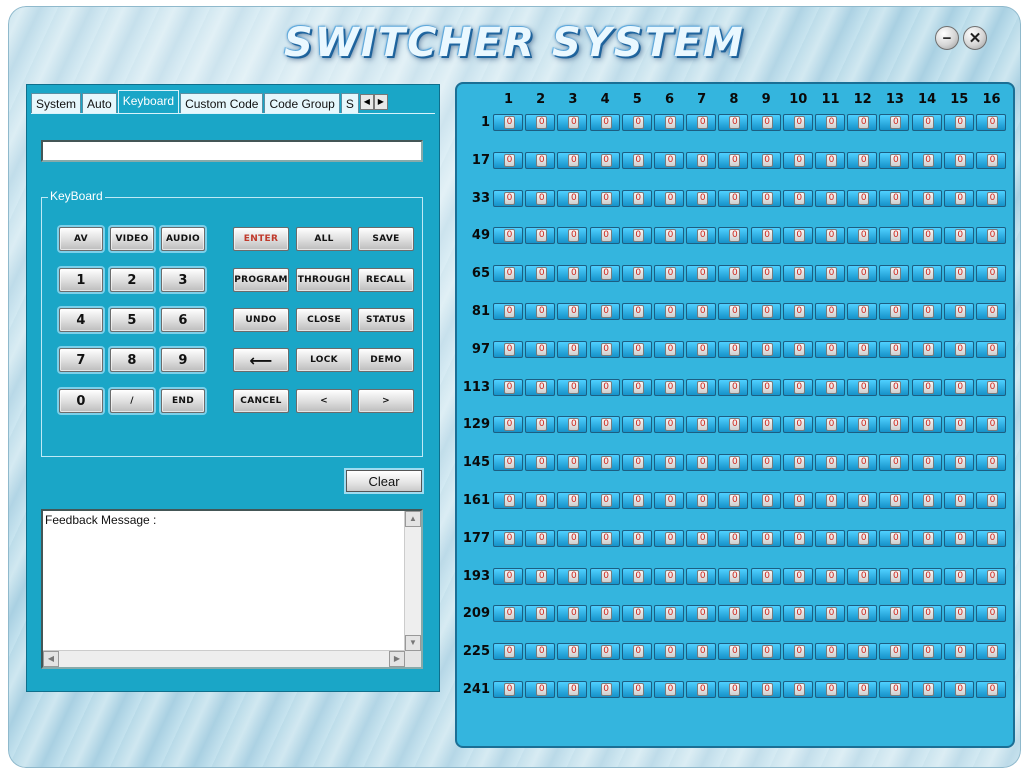 The image size is (1025, 773). Describe the element at coordinates (384, 481) in the screenshot. I see `clear-button: Clear` at that location.